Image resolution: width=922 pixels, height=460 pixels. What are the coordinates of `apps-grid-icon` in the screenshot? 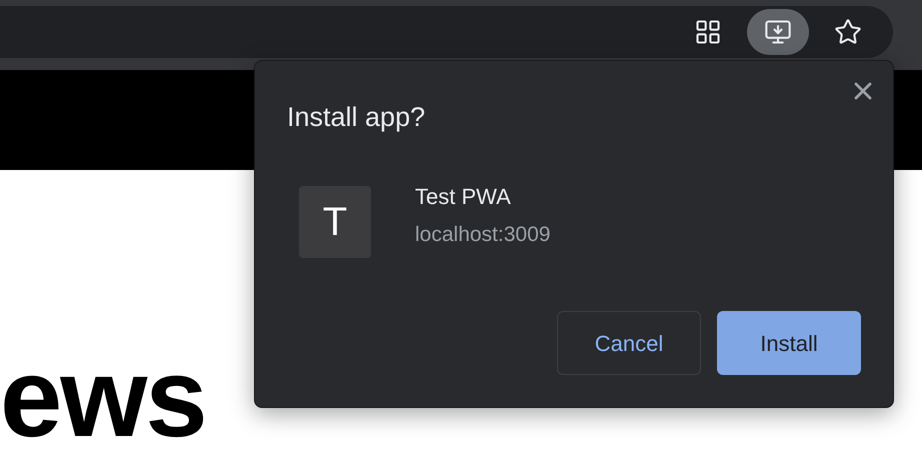 It's located at (708, 32).